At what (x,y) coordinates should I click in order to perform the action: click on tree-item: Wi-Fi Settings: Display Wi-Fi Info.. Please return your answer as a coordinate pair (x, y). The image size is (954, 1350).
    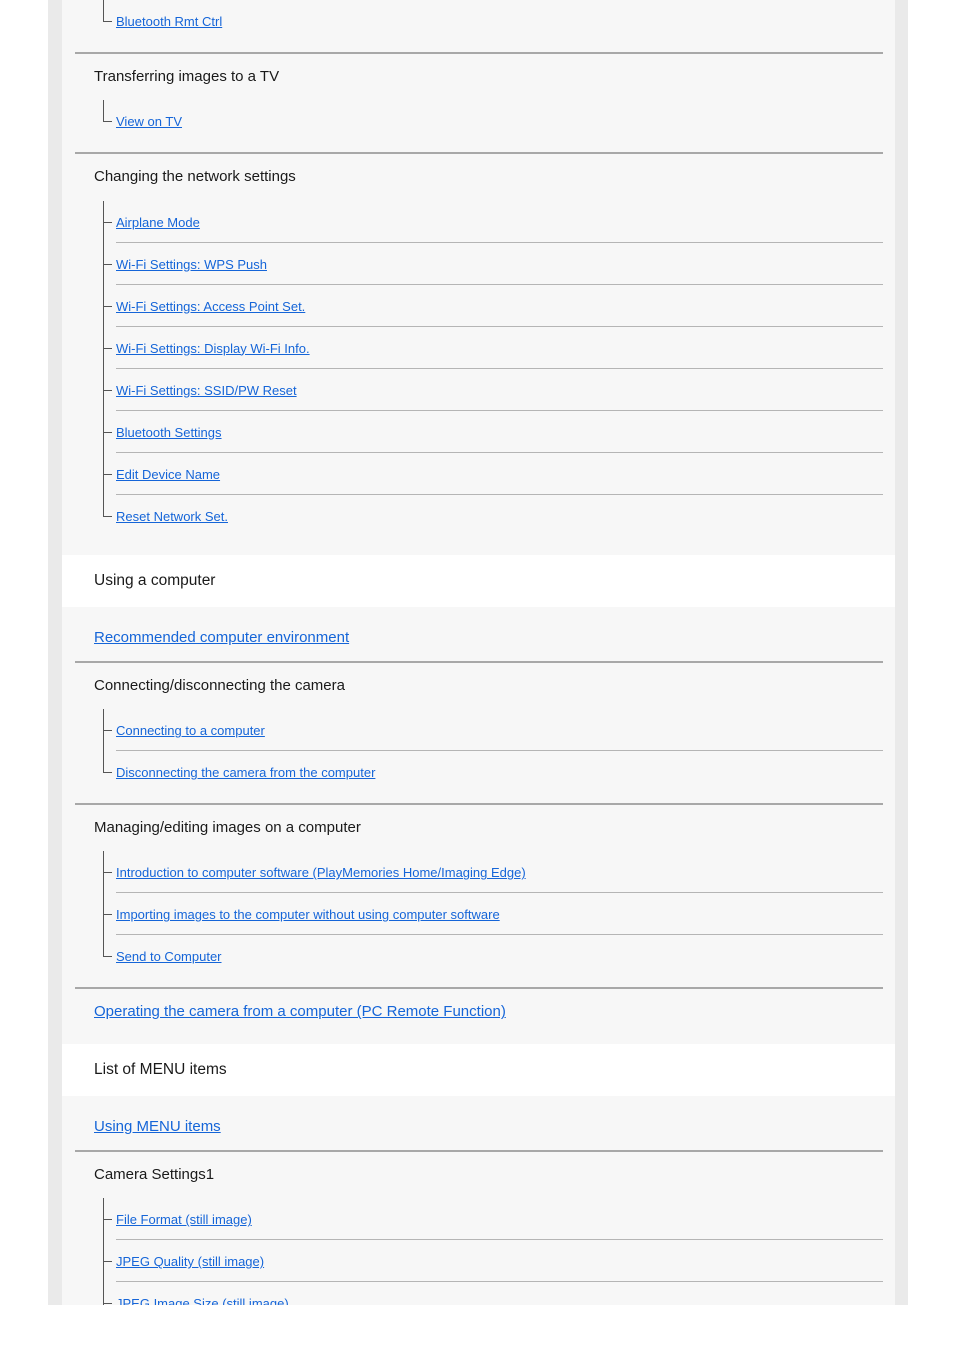
    Looking at the image, I should click on (499, 347).